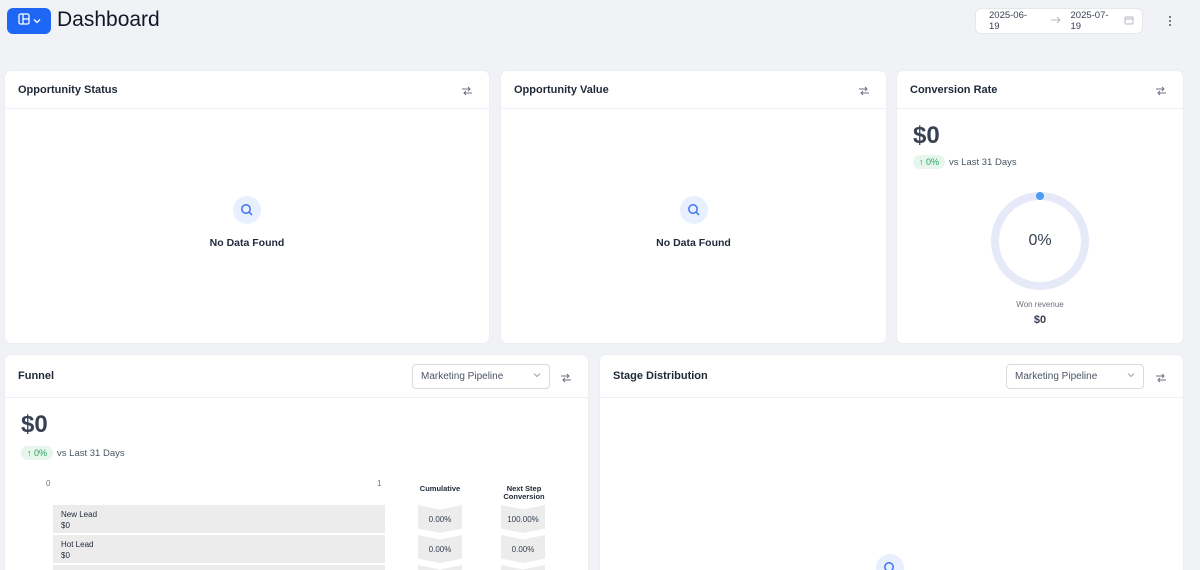 The width and height of the screenshot is (1200, 570). I want to click on cumulative-cell, so click(440, 567).